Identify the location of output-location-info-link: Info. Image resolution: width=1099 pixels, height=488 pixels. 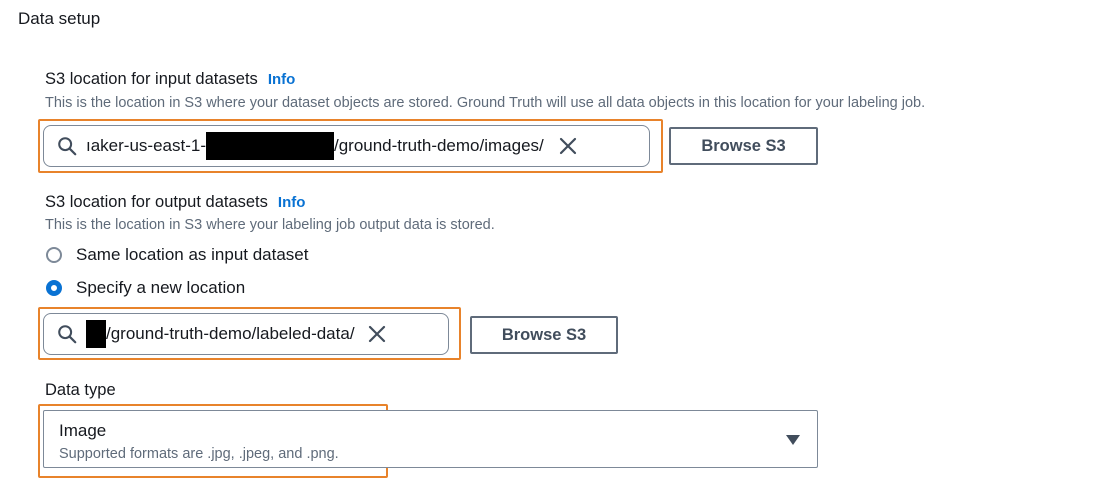
(292, 202).